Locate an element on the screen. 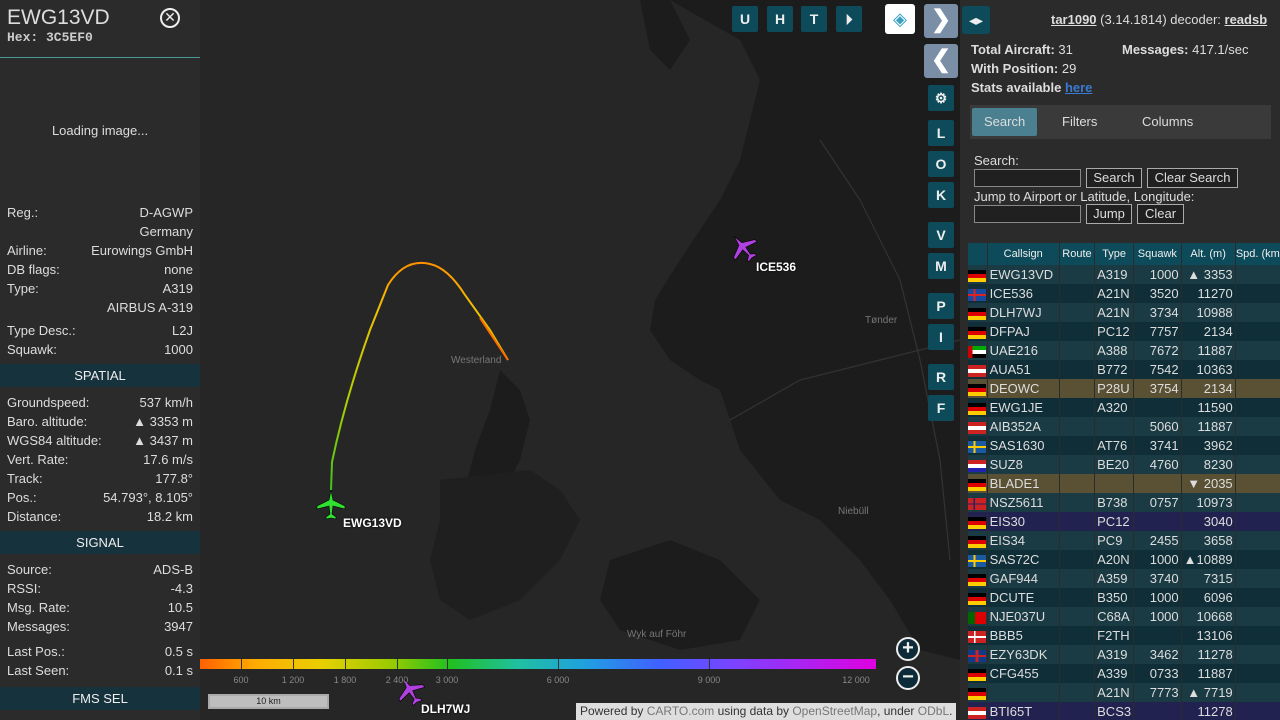 Image resolution: width=1280 pixels, height=720 pixels. tab-columns: Columns is located at coordinates (1167, 122).